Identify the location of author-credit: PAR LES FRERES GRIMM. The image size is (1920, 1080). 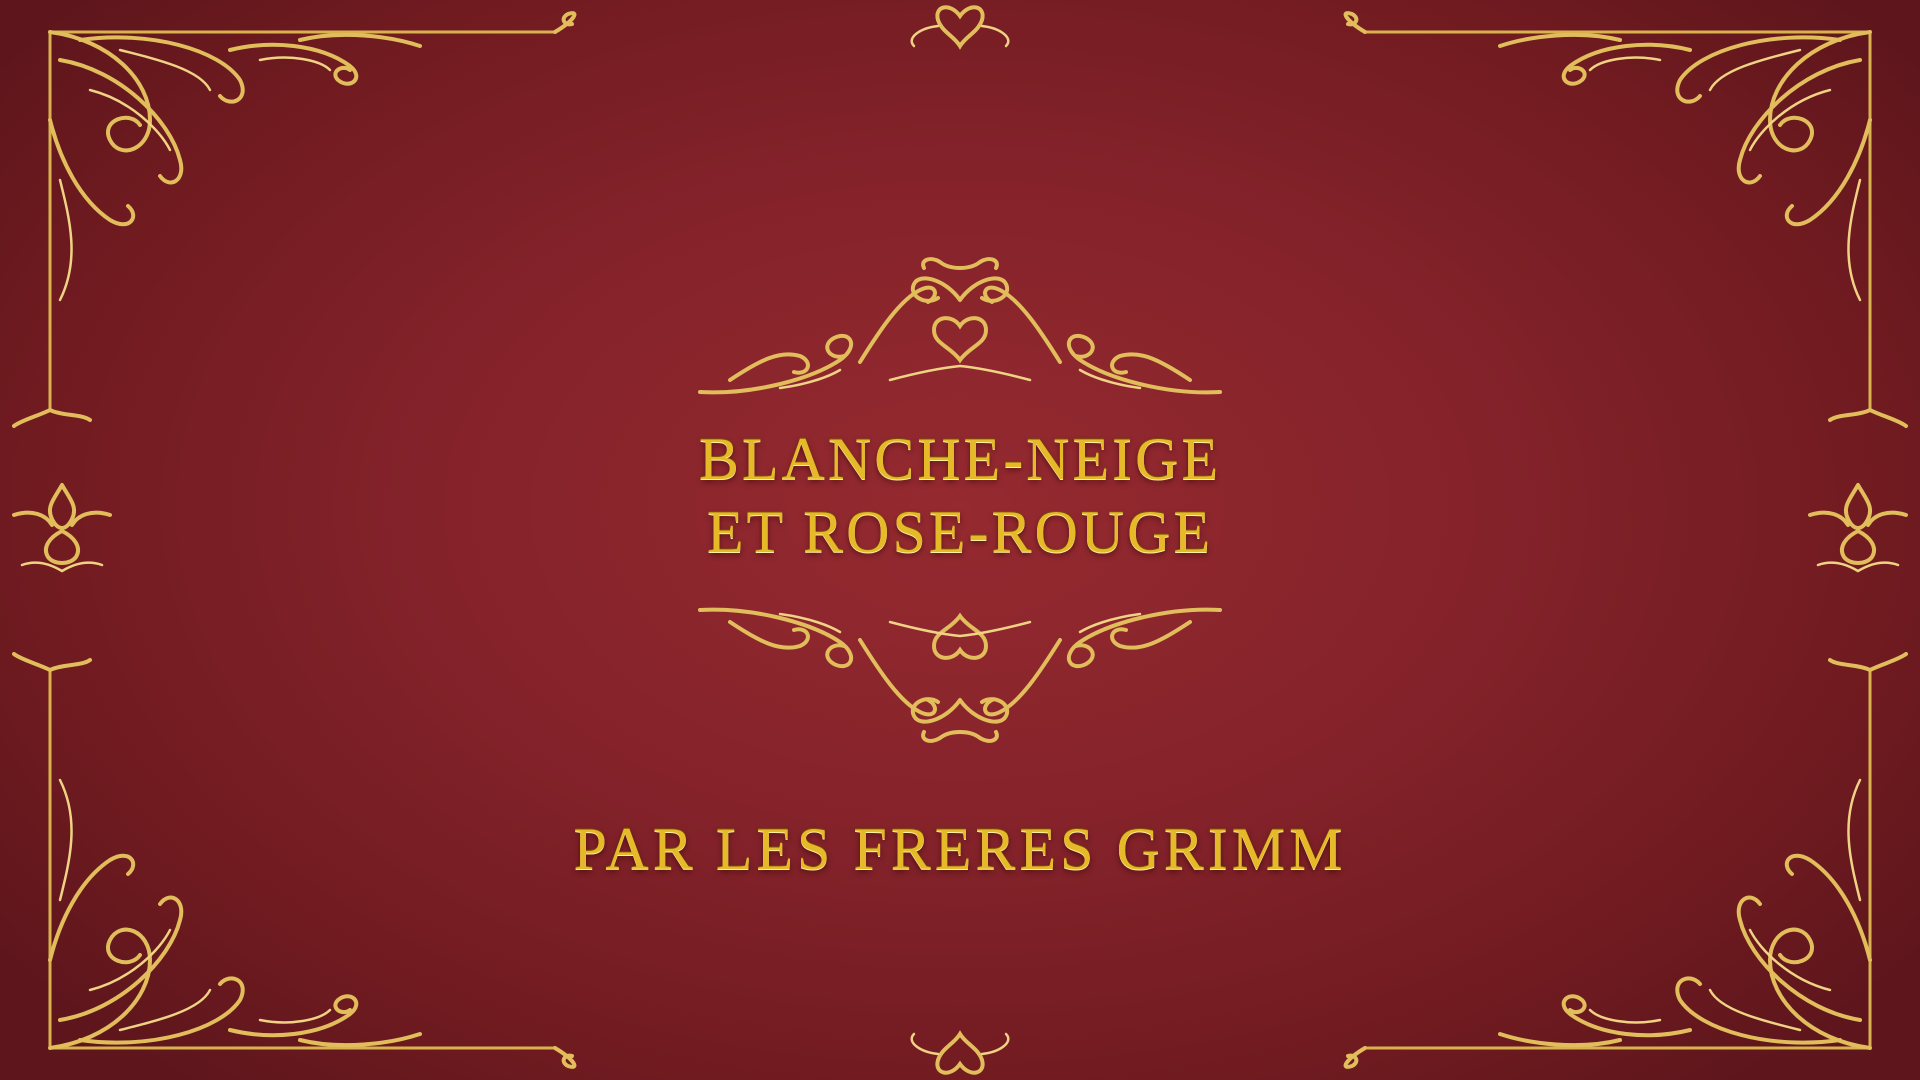
(960, 849).